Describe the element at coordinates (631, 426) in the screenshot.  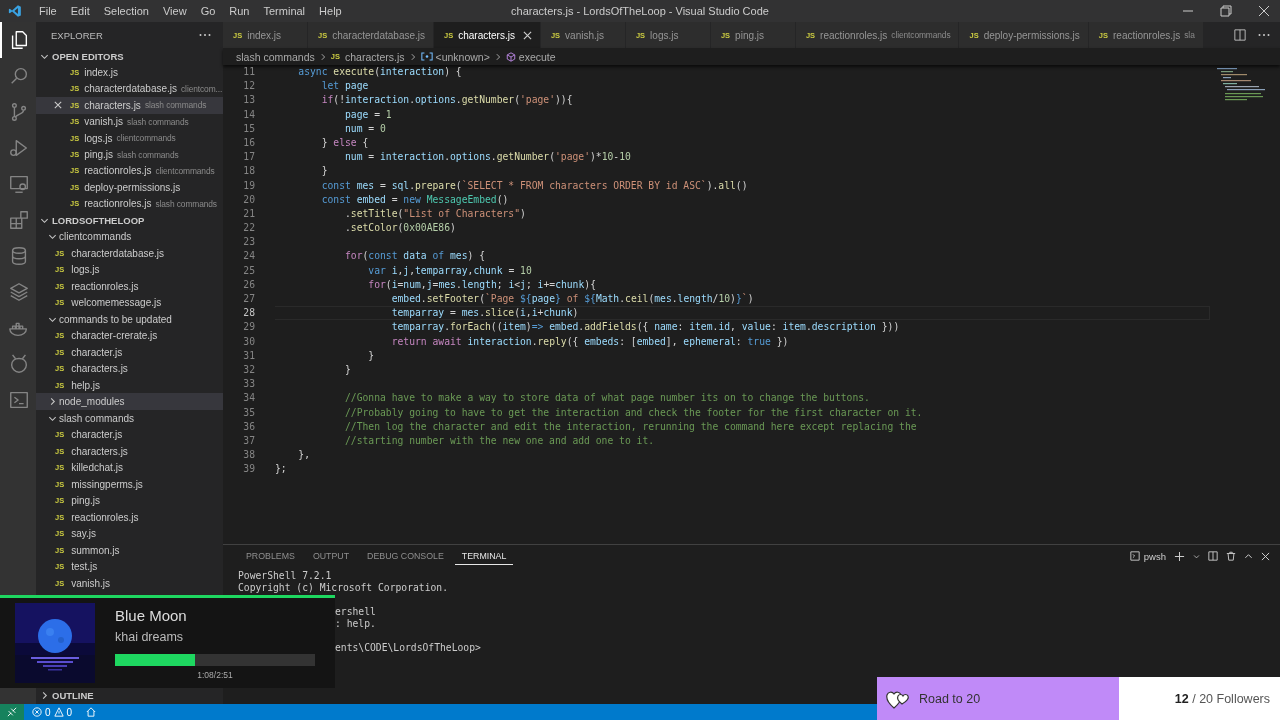
I see `code-line: //Then log the character and edit the interaction, rerunning the command here except replacing the` at that location.